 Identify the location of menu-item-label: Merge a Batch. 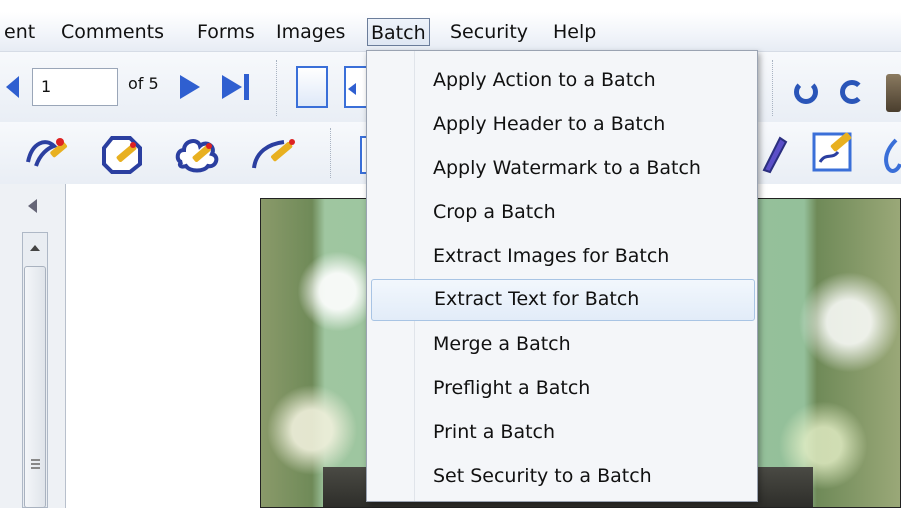
(502, 344).